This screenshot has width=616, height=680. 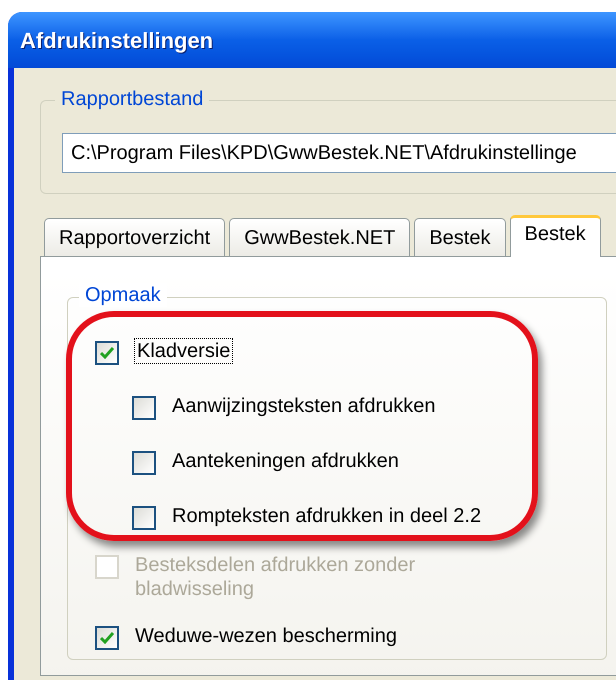 What do you see at coordinates (117, 40) in the screenshot?
I see `window-title: Afdrukinstellingen` at bounding box center [117, 40].